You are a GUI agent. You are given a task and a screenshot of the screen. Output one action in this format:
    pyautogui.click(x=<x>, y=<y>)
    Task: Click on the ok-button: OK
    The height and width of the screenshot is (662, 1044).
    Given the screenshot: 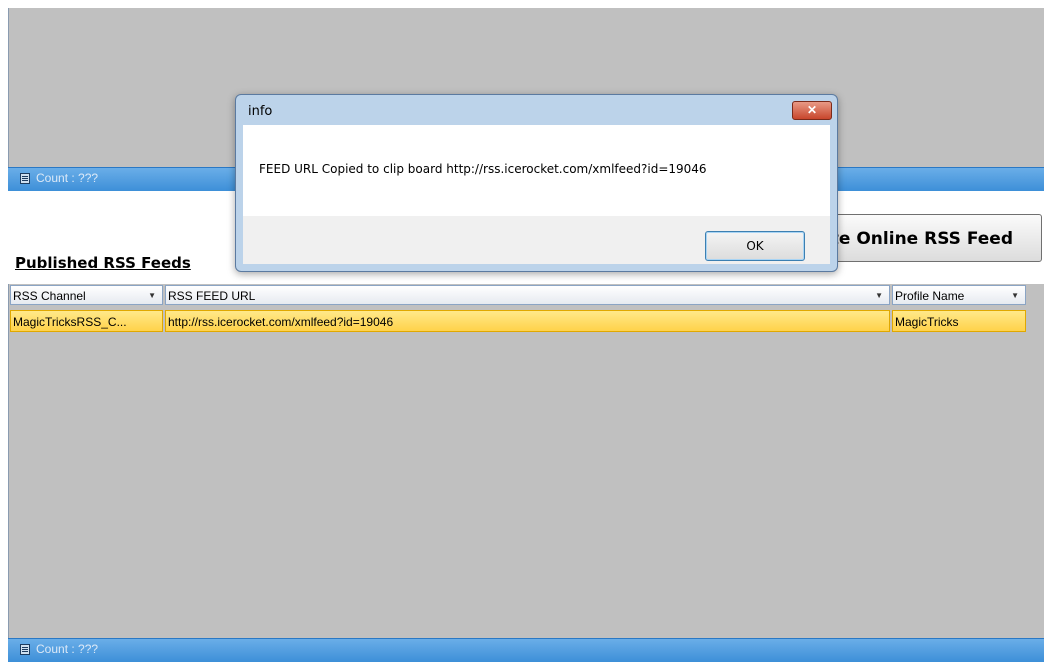 What is the action you would take?
    pyautogui.click(x=755, y=246)
    